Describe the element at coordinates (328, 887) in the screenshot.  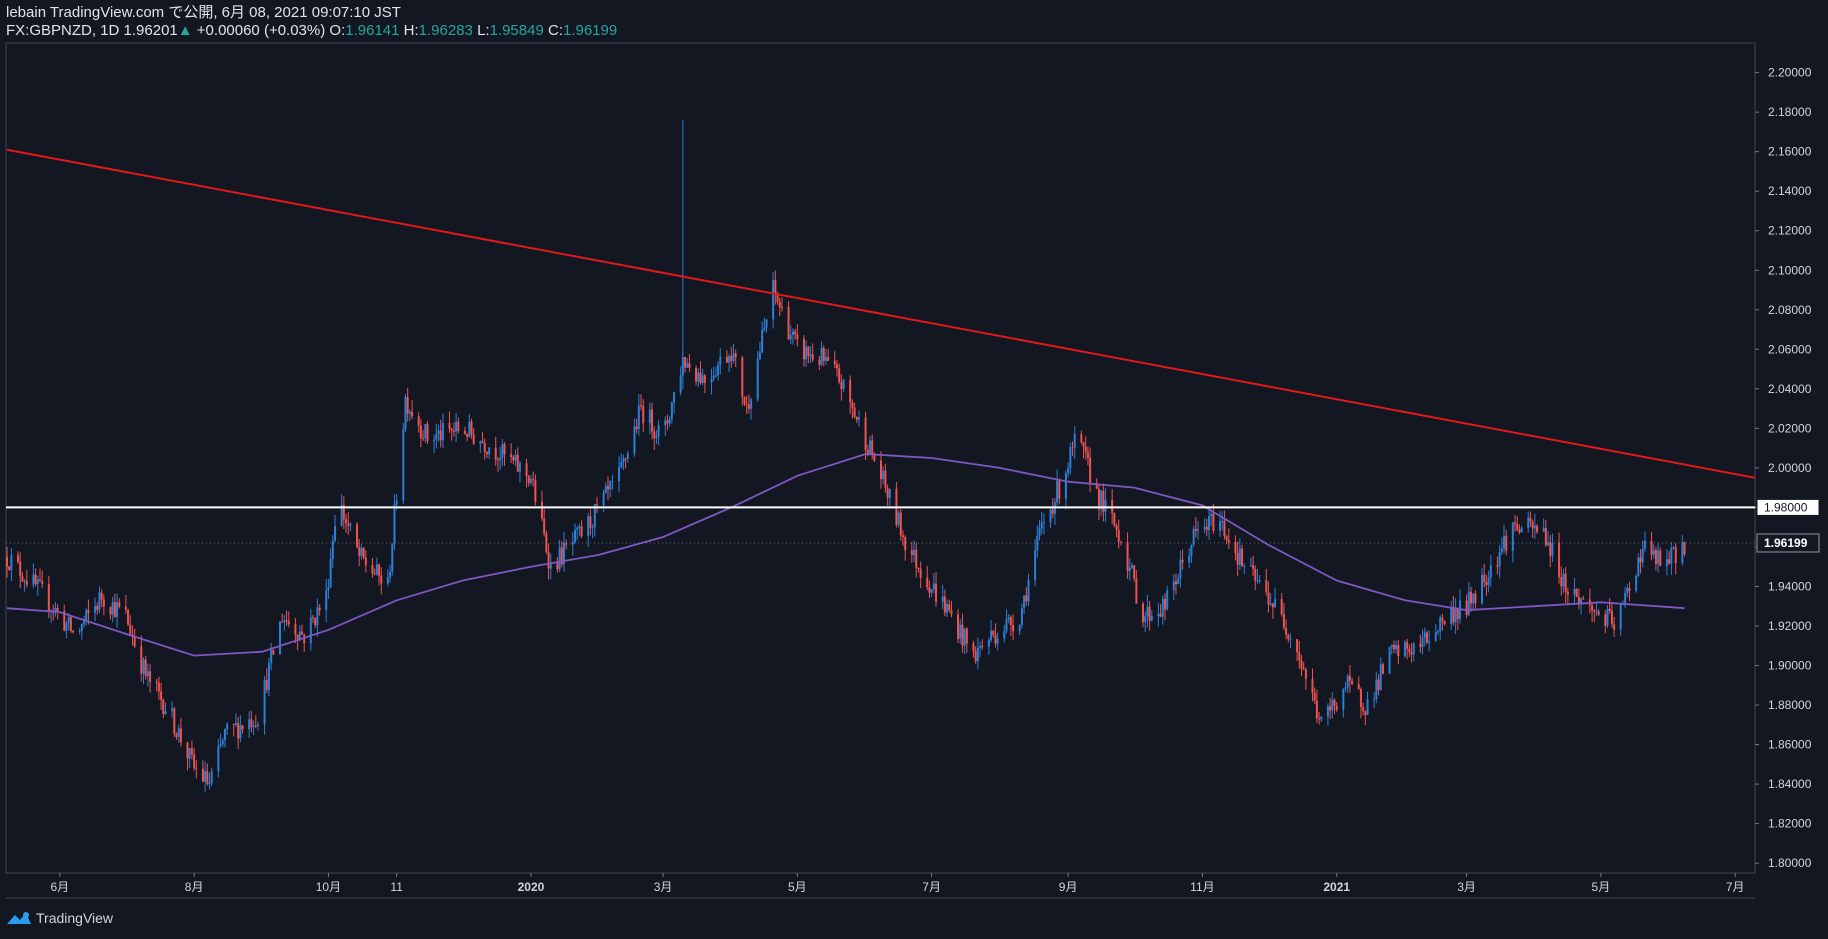
I see `x-tick-label: 10月` at that location.